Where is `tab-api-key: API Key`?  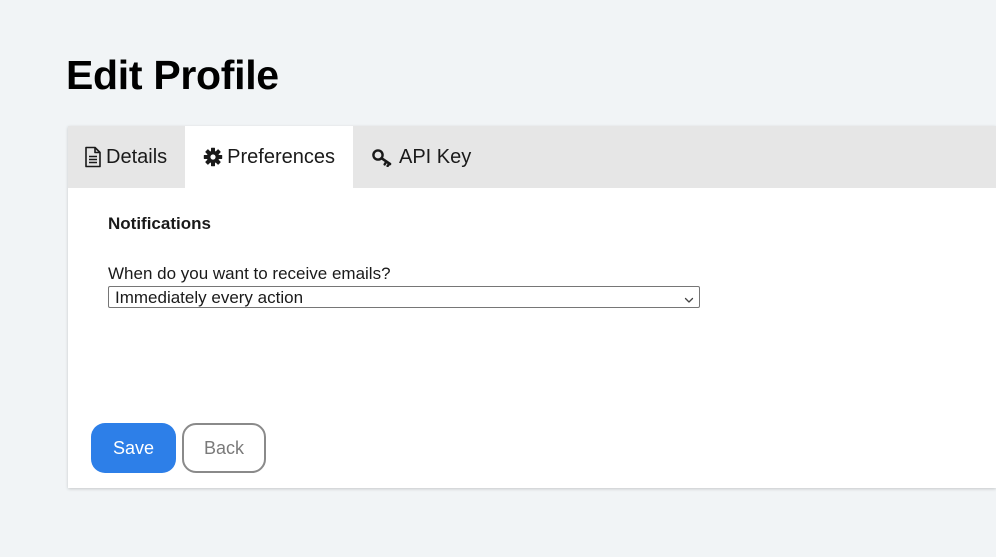
tab-api-key: API Key is located at coordinates (421, 157).